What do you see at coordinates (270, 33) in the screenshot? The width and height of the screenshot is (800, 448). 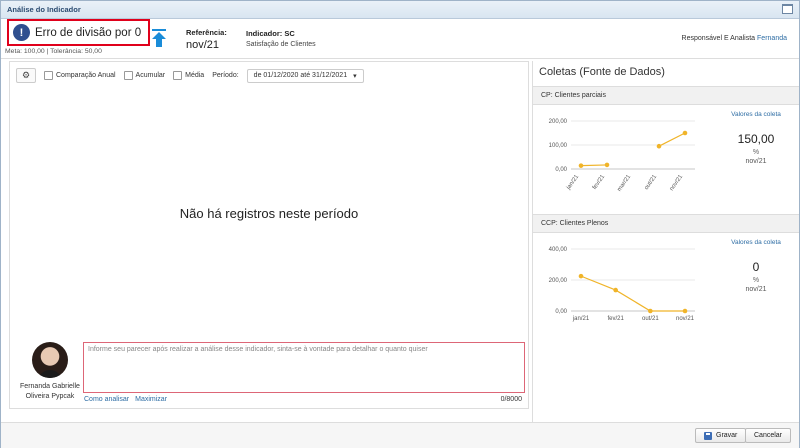 I see `indicador-label: Indicador: SC` at bounding box center [270, 33].